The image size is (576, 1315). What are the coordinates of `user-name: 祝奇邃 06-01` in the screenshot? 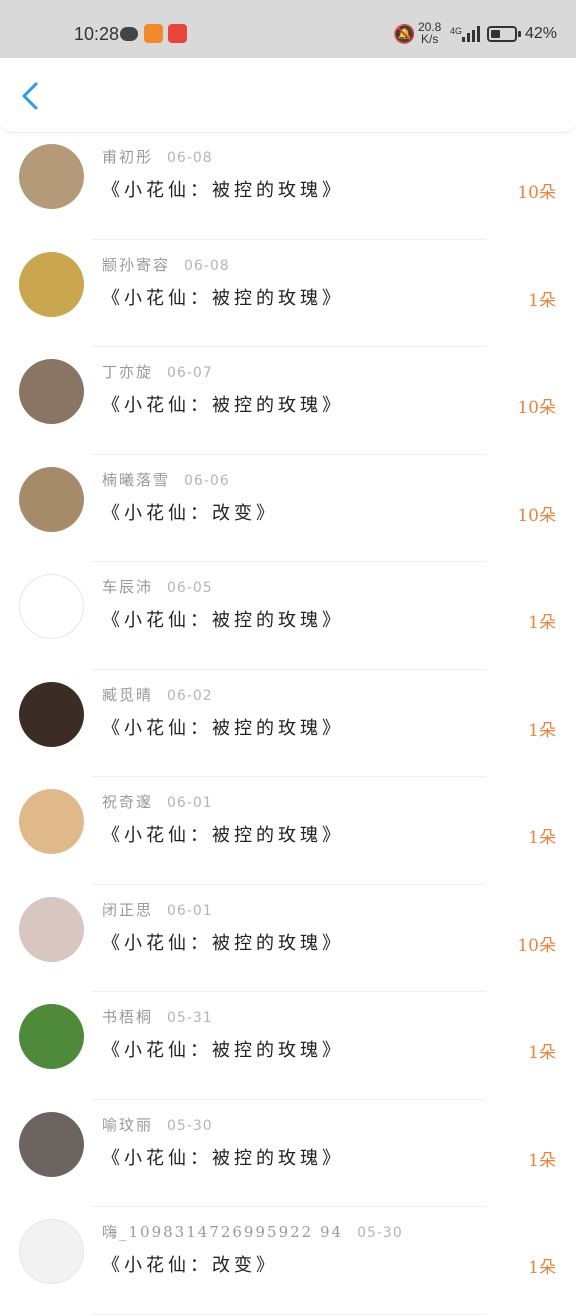 It's located at (157, 801).